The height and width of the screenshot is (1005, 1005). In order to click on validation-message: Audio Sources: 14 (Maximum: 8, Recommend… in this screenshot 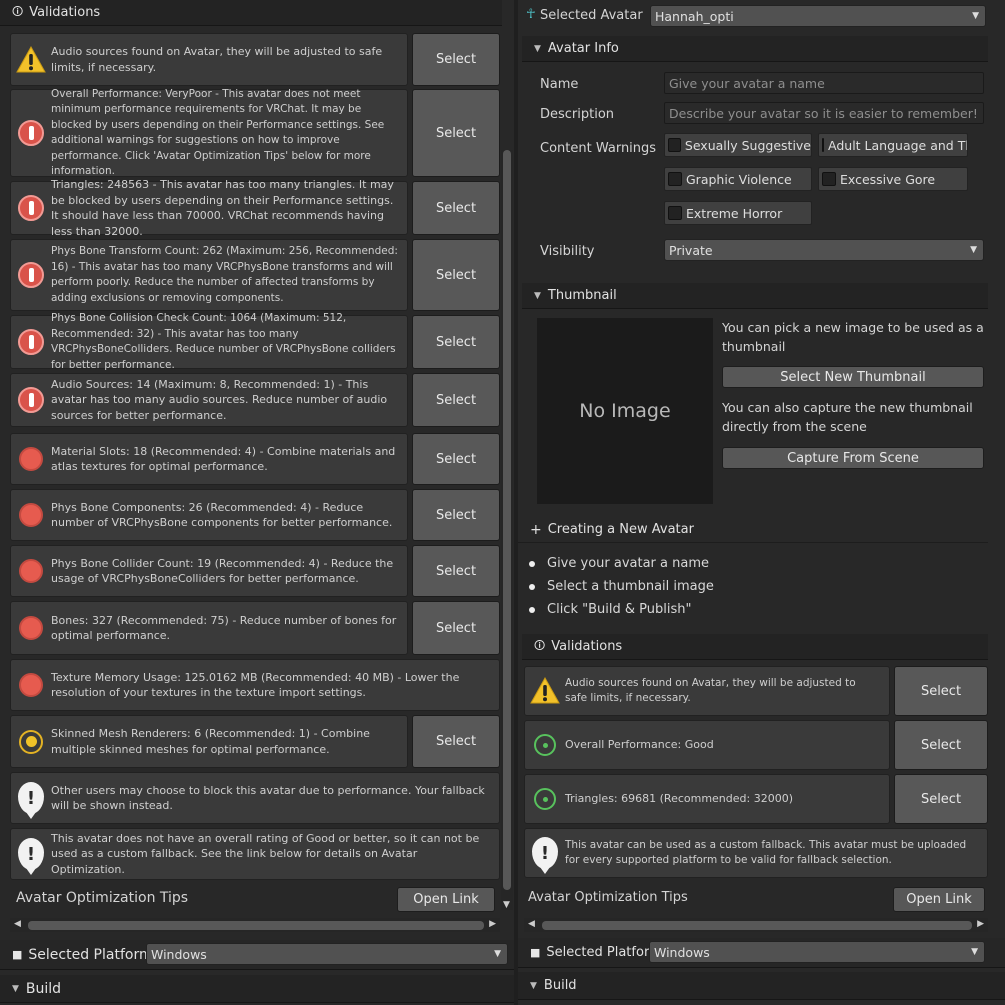, I will do `click(209, 400)`.